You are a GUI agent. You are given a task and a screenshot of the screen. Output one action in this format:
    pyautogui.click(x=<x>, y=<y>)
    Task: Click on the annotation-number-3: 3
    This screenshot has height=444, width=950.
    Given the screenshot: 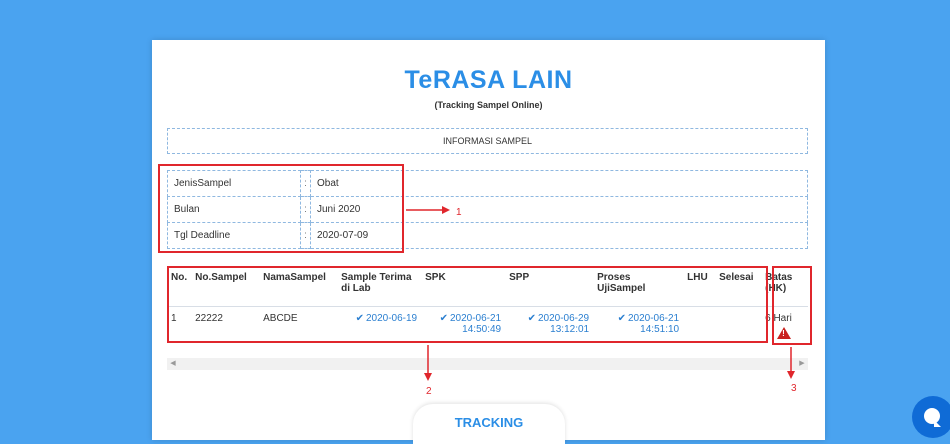 What is the action you would take?
    pyautogui.click(x=794, y=388)
    